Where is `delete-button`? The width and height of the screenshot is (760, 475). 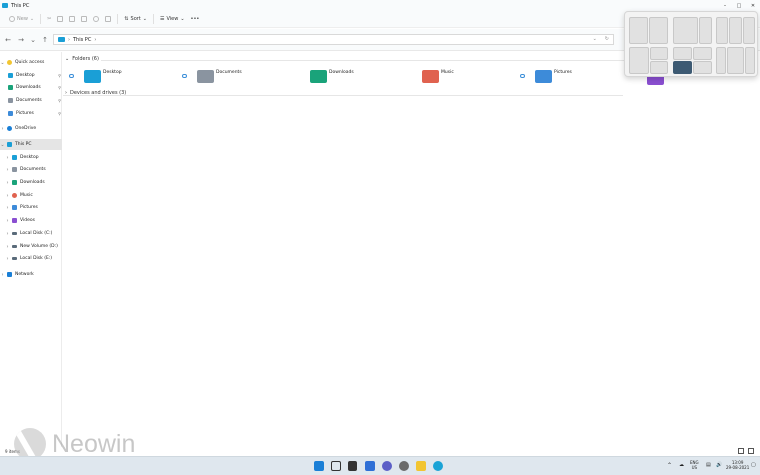 delete-button is located at coordinates (108, 19).